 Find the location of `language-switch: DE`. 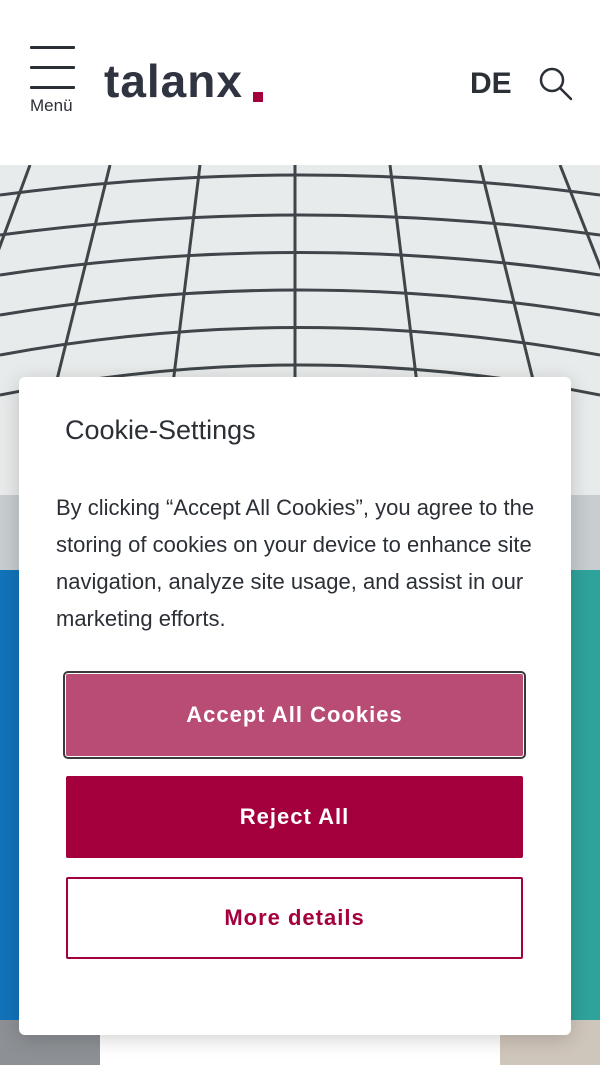

language-switch: DE is located at coordinates (491, 84).